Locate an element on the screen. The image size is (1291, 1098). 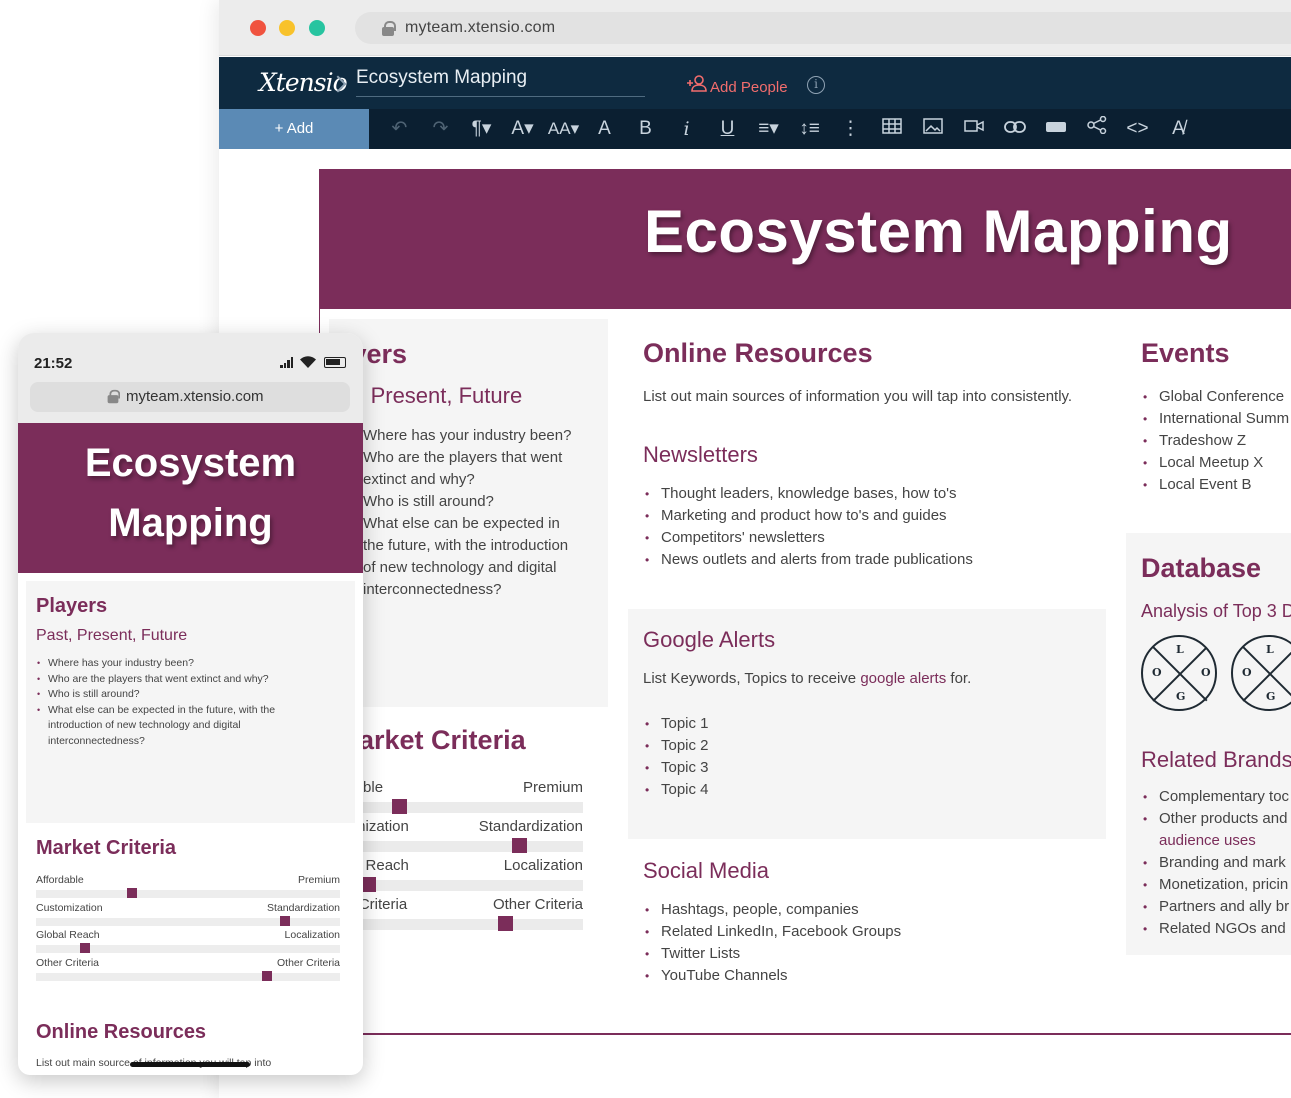
maximize-window-button is located at coordinates (317, 28).